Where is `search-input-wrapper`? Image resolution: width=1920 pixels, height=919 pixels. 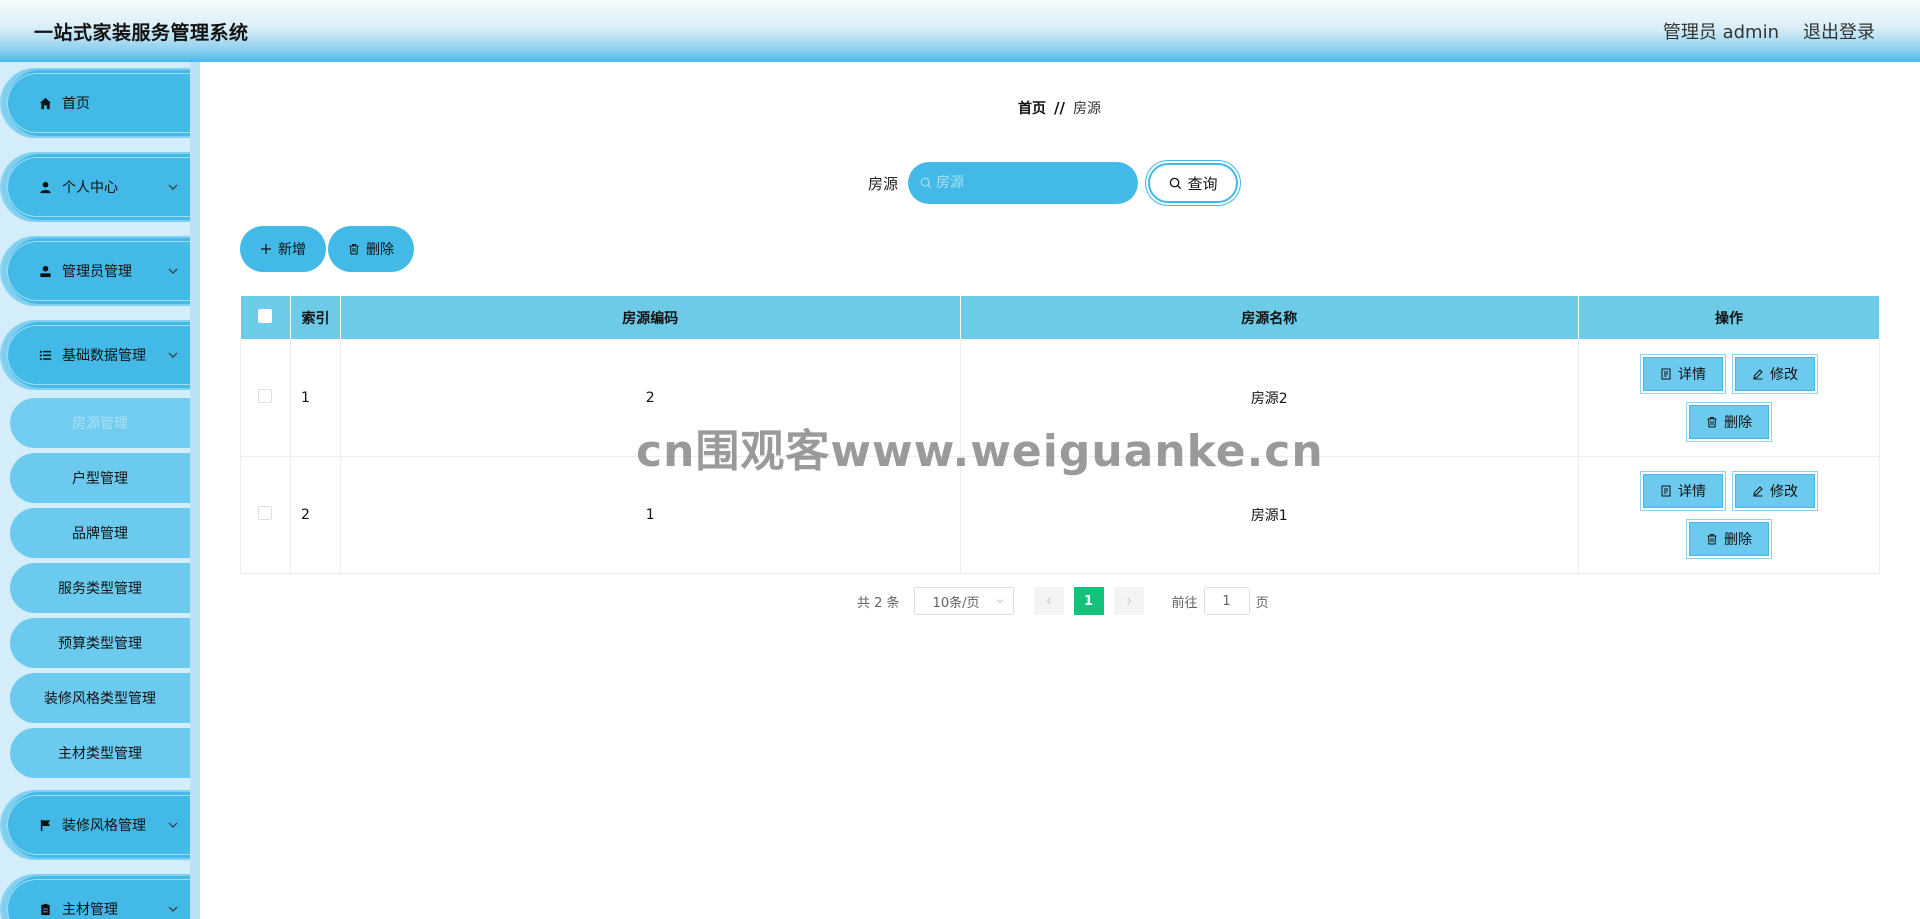 search-input-wrapper is located at coordinates (1023, 183).